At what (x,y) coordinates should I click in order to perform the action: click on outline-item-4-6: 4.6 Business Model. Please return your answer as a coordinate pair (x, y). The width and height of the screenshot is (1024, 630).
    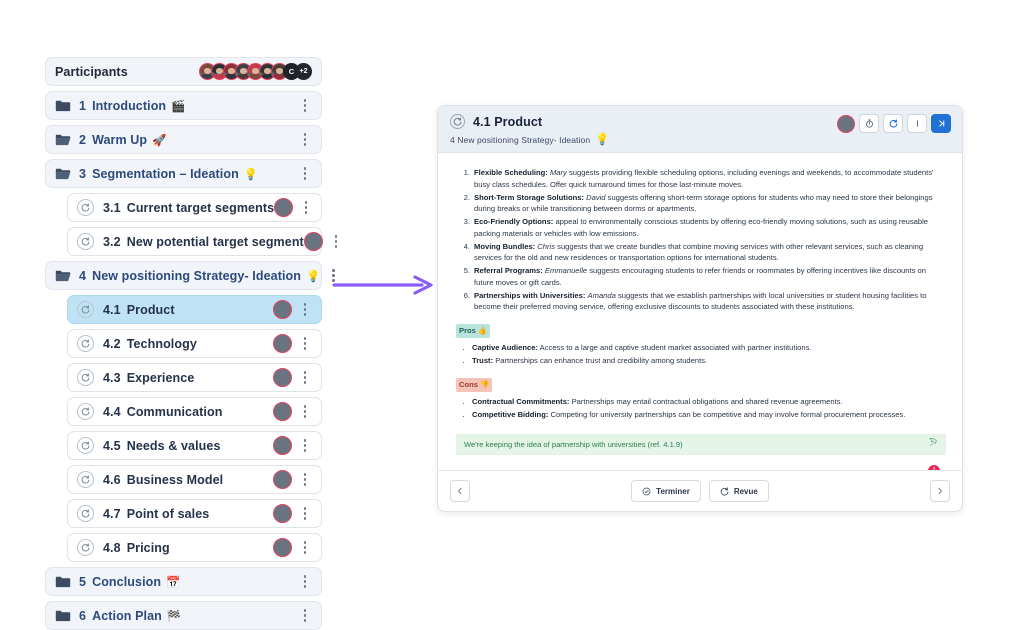
    Looking at the image, I should click on (194, 479).